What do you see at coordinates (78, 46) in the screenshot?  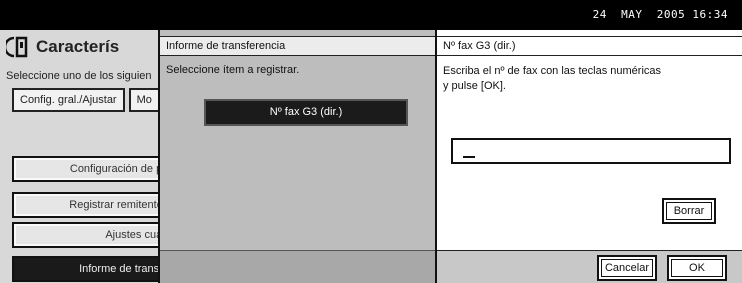 I see `page-title: Caracterís` at bounding box center [78, 46].